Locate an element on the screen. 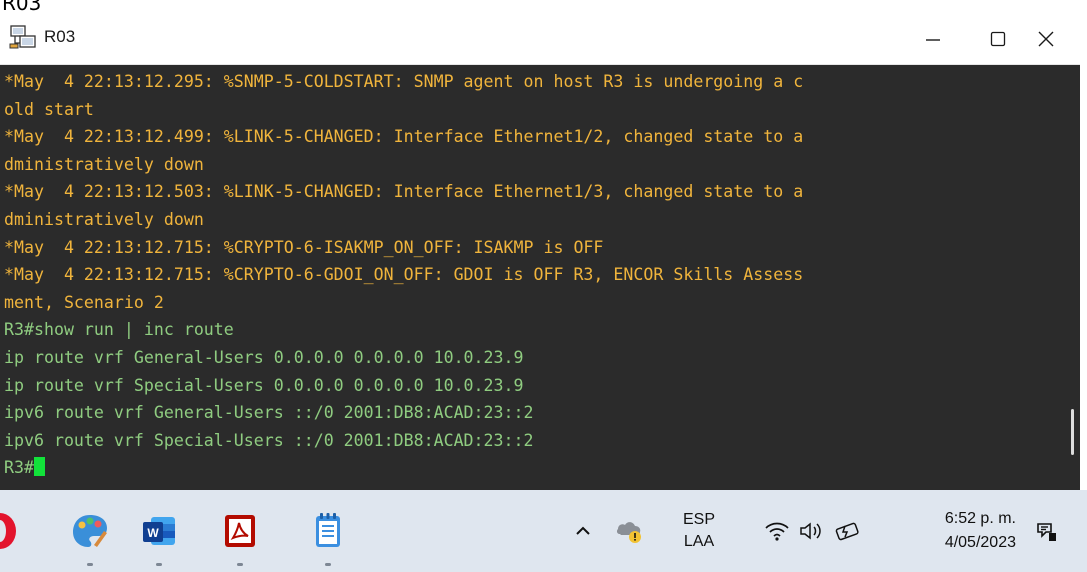  notification-icon is located at coordinates (1046, 532).